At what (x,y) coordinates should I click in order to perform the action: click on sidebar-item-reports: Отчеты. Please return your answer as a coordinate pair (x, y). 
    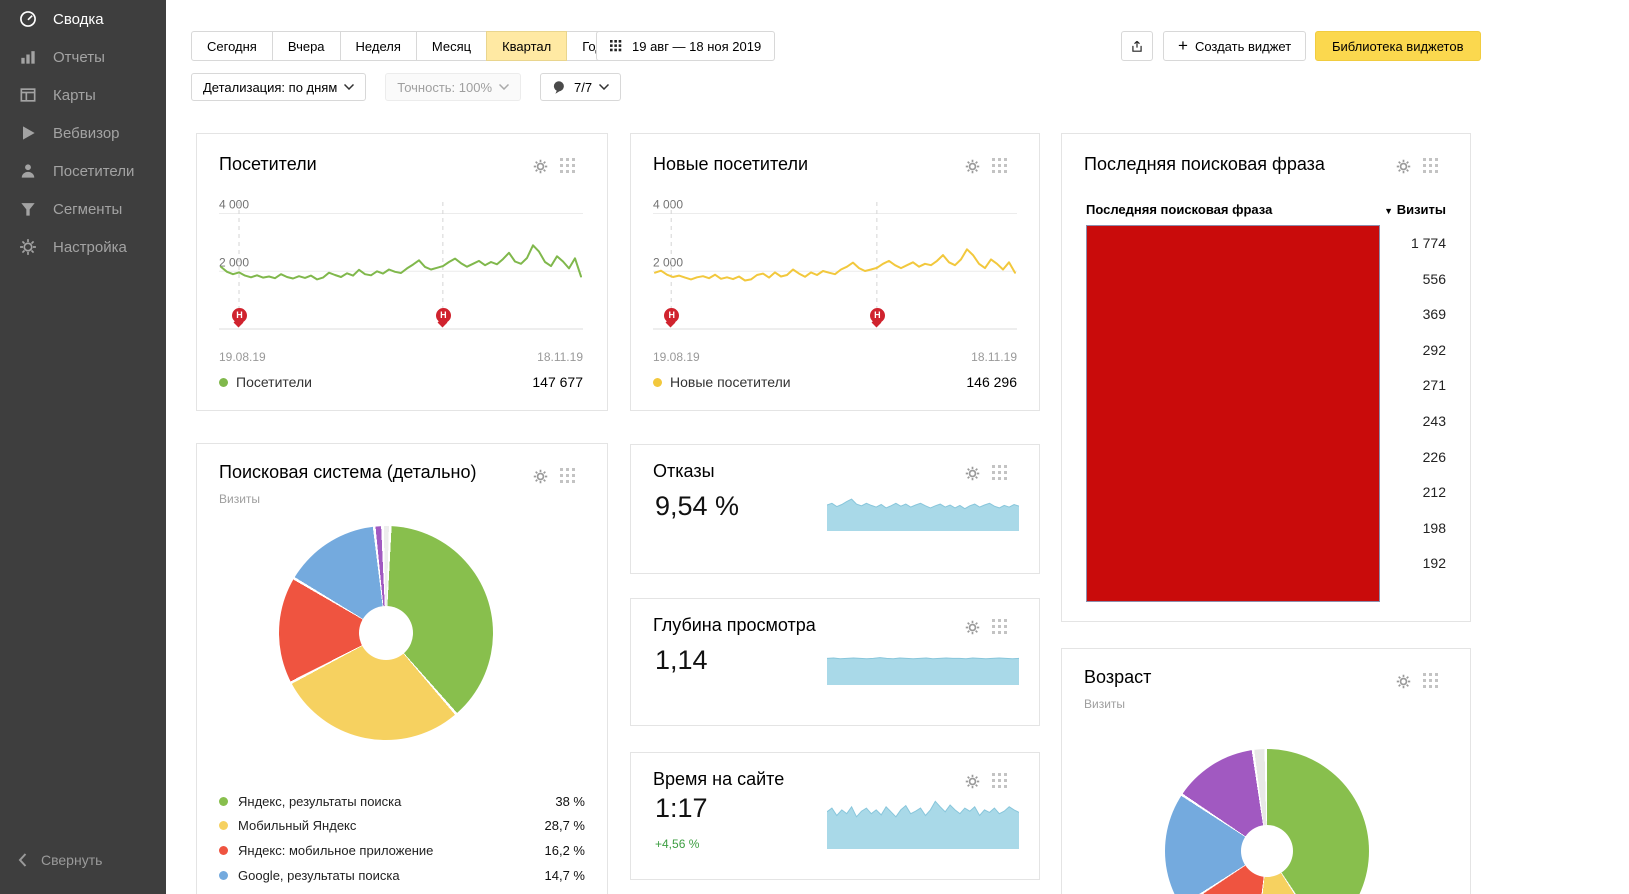
    Looking at the image, I should click on (83, 57).